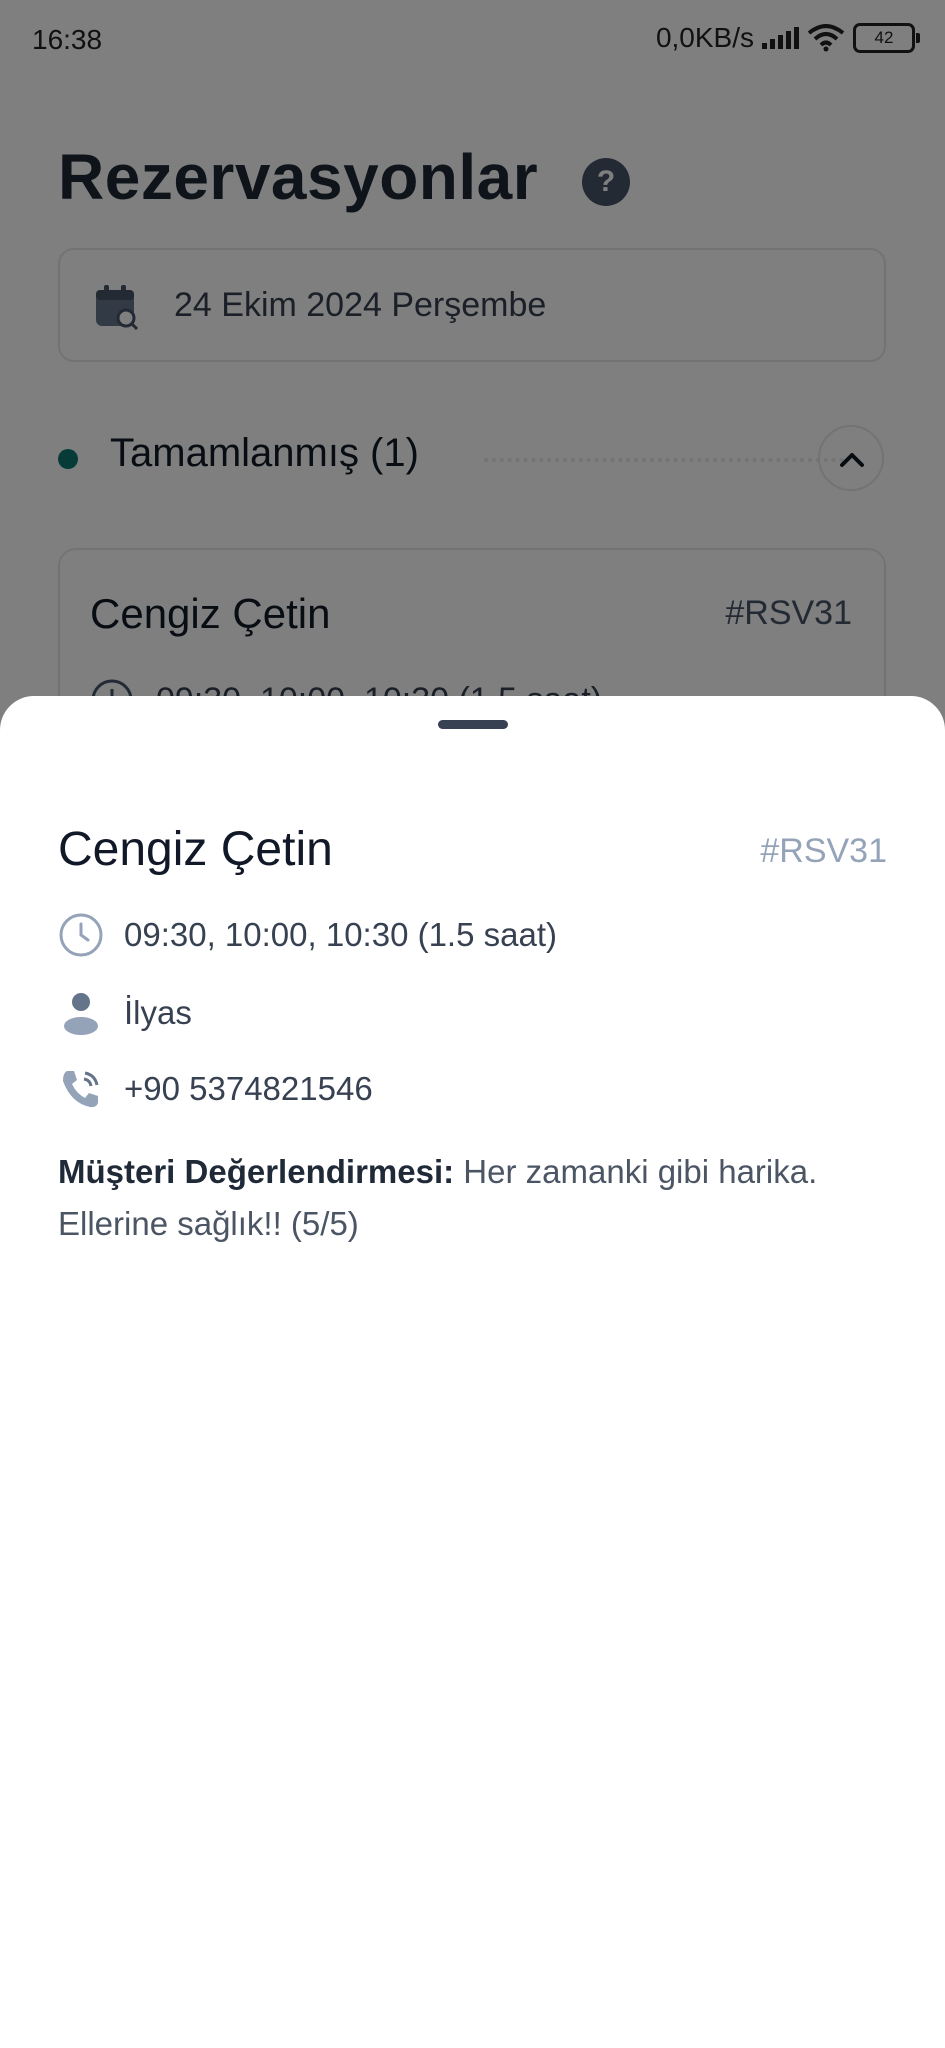 The height and width of the screenshot is (2048, 945). Describe the element at coordinates (81, 1089) in the screenshot. I see `phone-icon` at that location.